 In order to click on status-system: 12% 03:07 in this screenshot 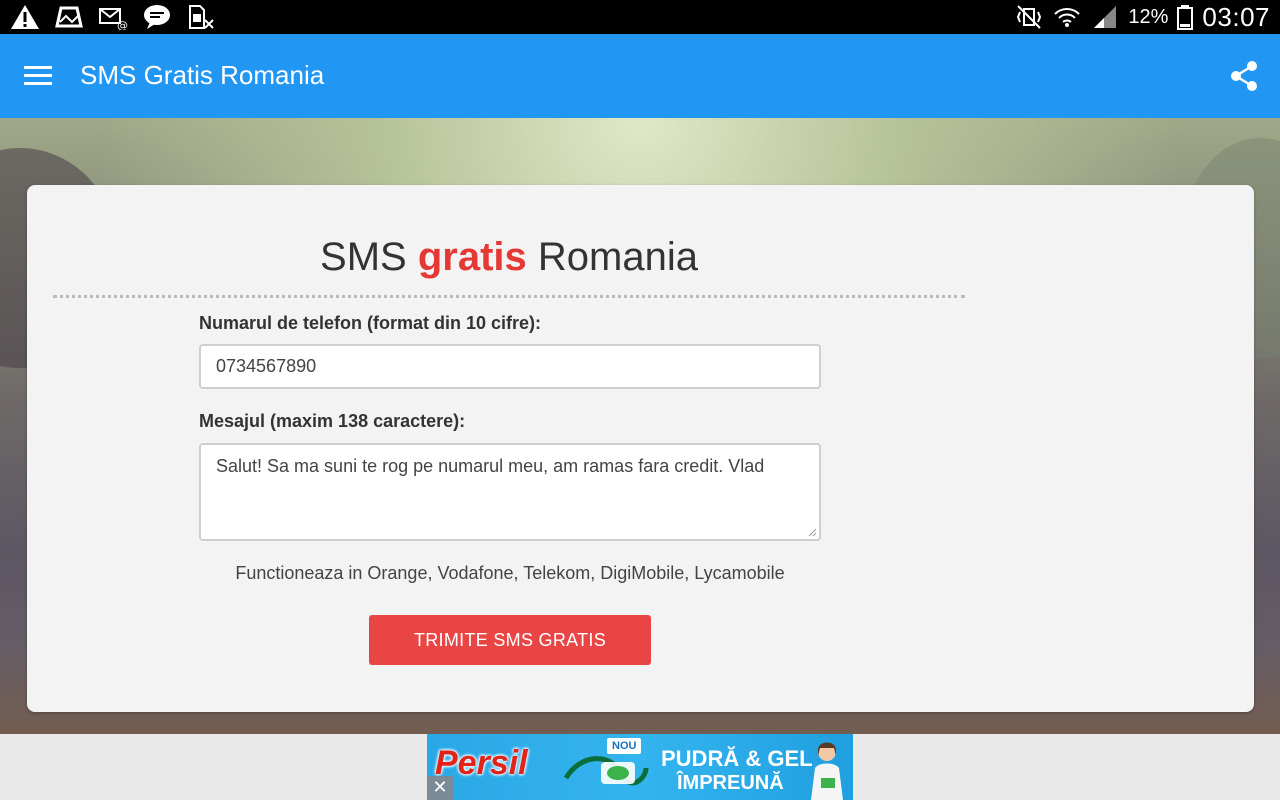, I will do `click(1142, 17)`.